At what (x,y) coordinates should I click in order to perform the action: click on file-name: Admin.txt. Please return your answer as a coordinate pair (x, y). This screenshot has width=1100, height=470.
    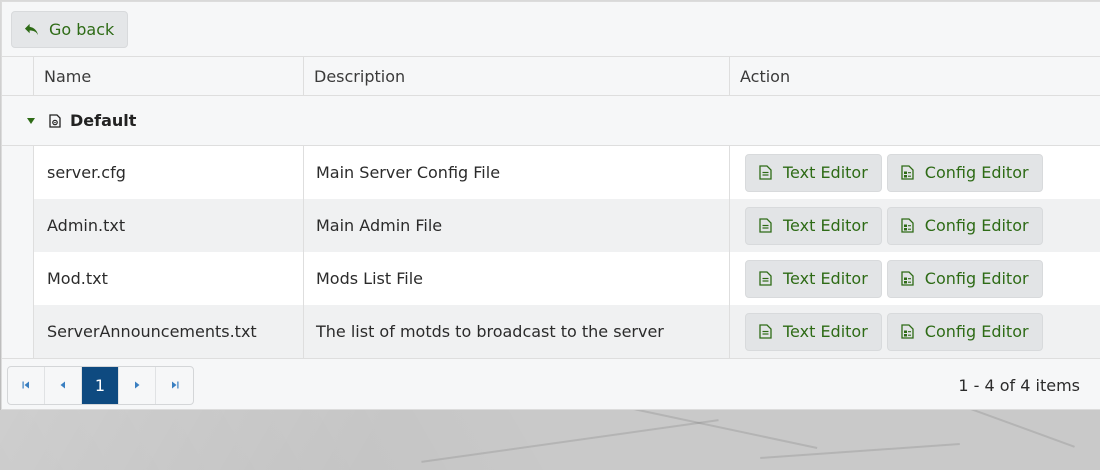
    Looking at the image, I should click on (168, 225).